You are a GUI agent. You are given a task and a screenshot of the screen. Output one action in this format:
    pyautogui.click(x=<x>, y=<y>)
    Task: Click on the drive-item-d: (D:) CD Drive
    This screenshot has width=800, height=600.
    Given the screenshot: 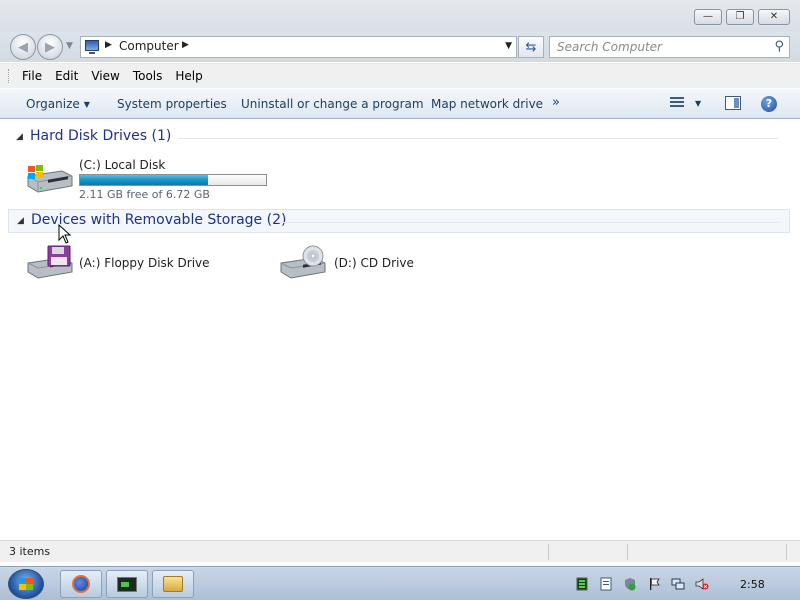 What is the action you would take?
    pyautogui.click(x=379, y=263)
    